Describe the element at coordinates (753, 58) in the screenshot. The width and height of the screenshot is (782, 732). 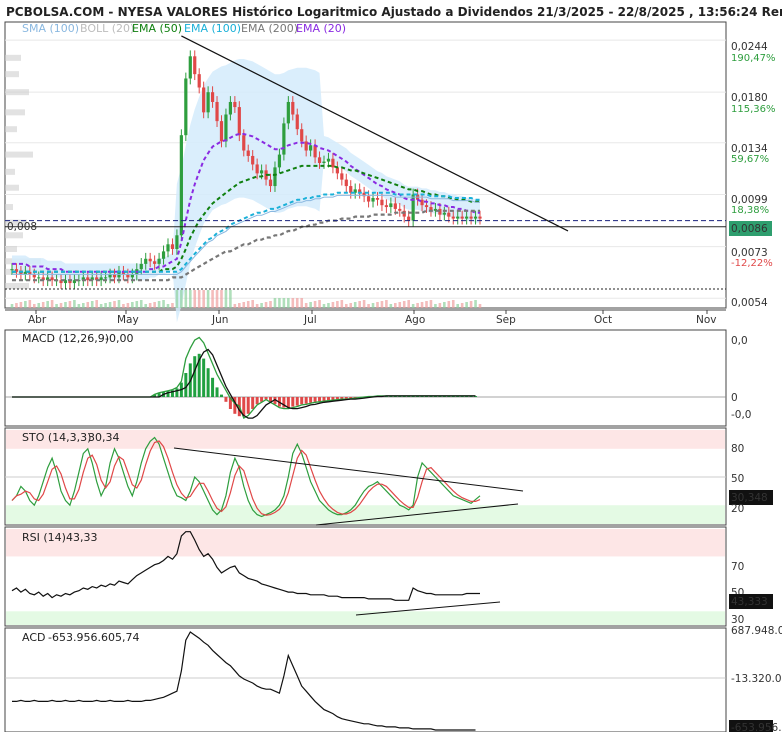
I see `pct-tick: 190,47%` at that location.